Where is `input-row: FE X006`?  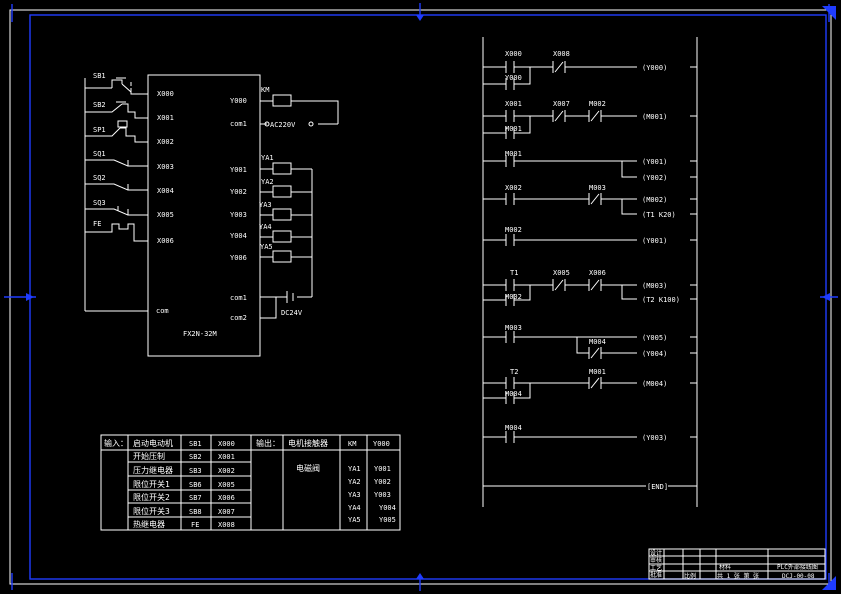
input-row: FE X006 is located at coordinates (129, 232).